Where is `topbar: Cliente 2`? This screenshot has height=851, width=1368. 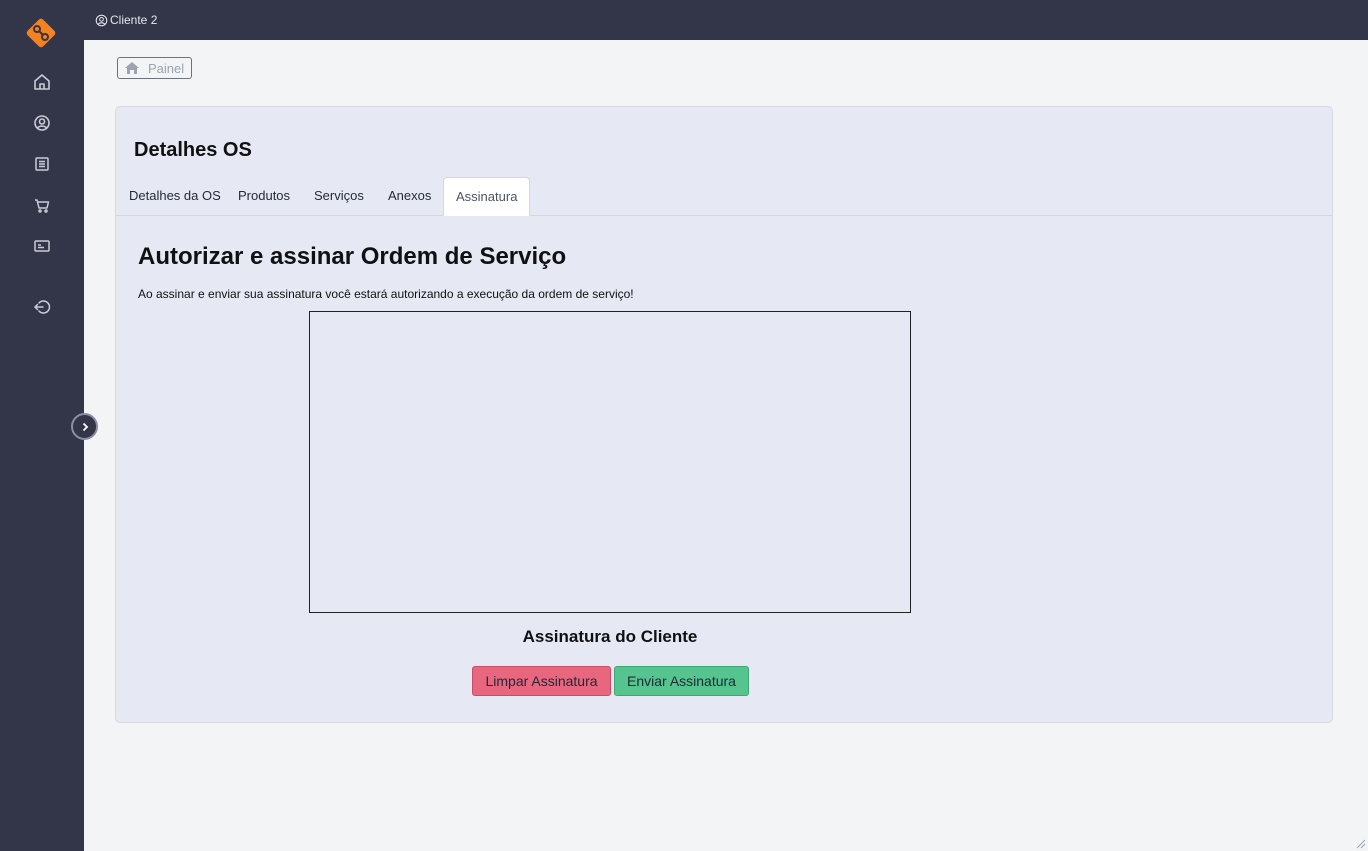
topbar: Cliente 2 is located at coordinates (726, 20).